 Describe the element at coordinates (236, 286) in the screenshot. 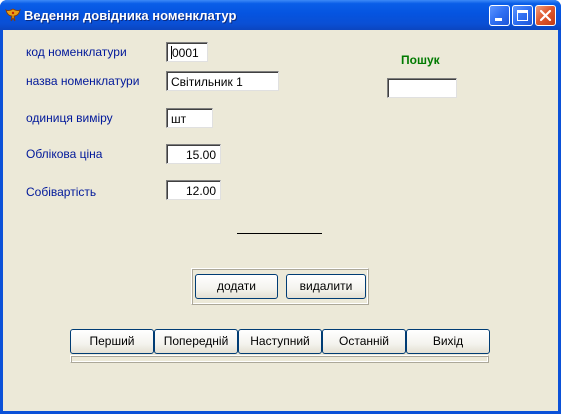

I see `add-button: додати` at that location.